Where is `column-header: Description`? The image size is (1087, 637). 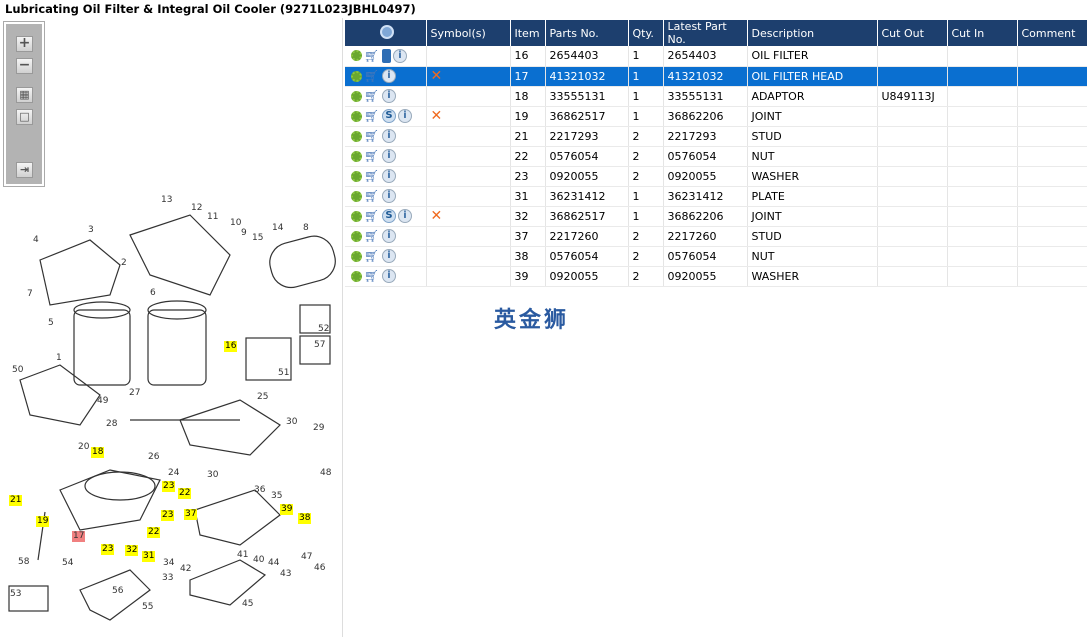 column-header: Description is located at coordinates (812, 33).